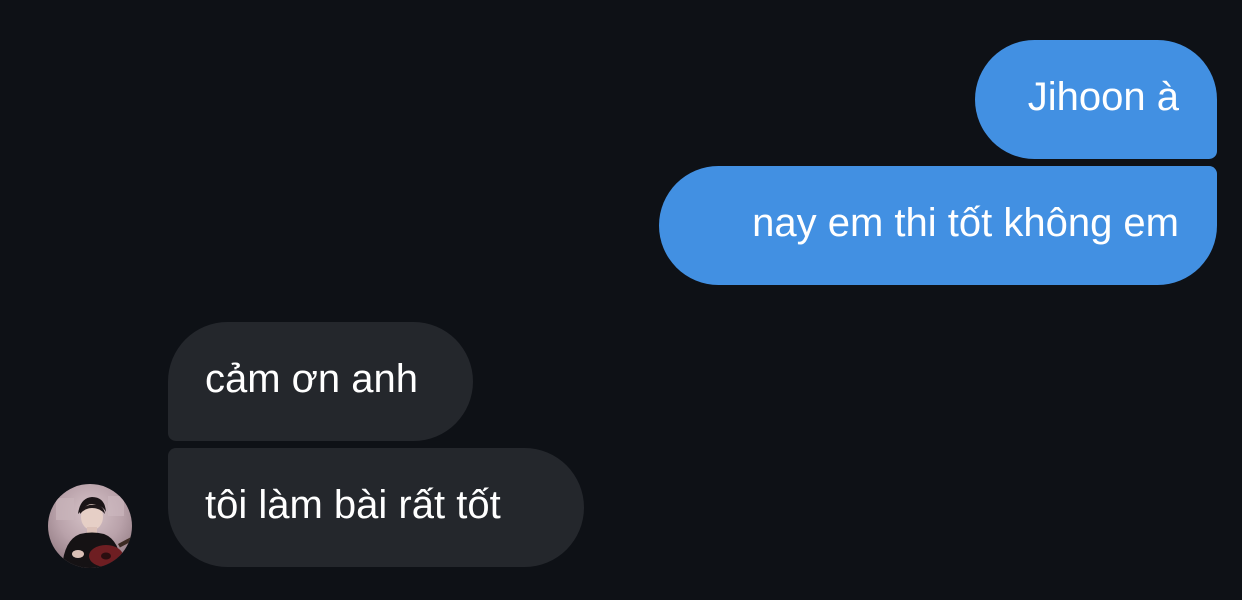 Image resolution: width=1242 pixels, height=600 pixels. I want to click on message-text: nay em thi tốt không em, so click(965, 222).